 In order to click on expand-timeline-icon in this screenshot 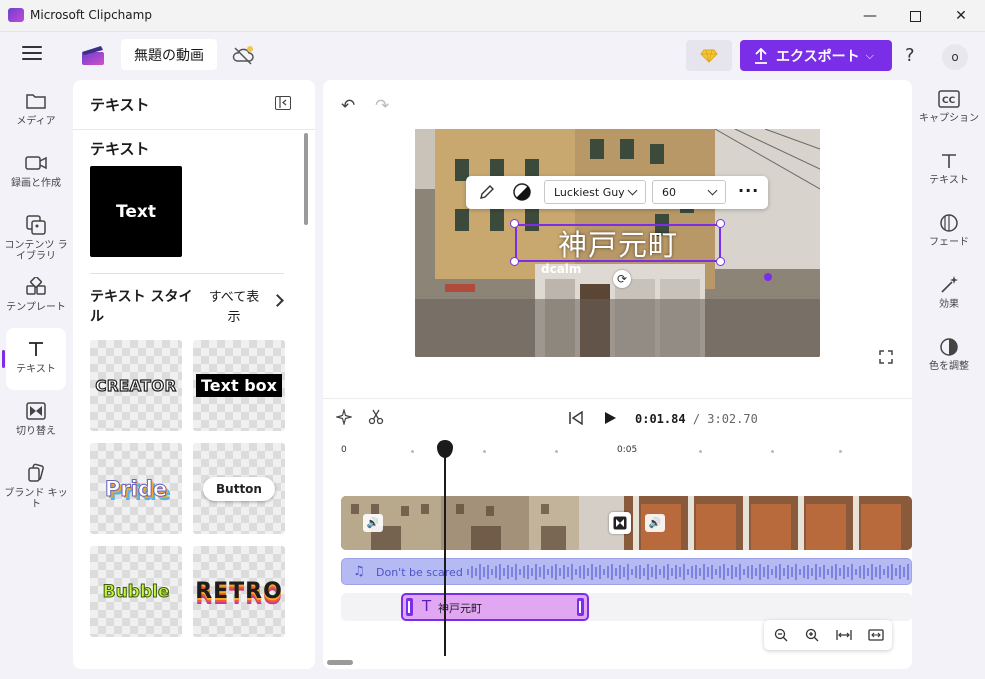, I will do `click(876, 635)`.